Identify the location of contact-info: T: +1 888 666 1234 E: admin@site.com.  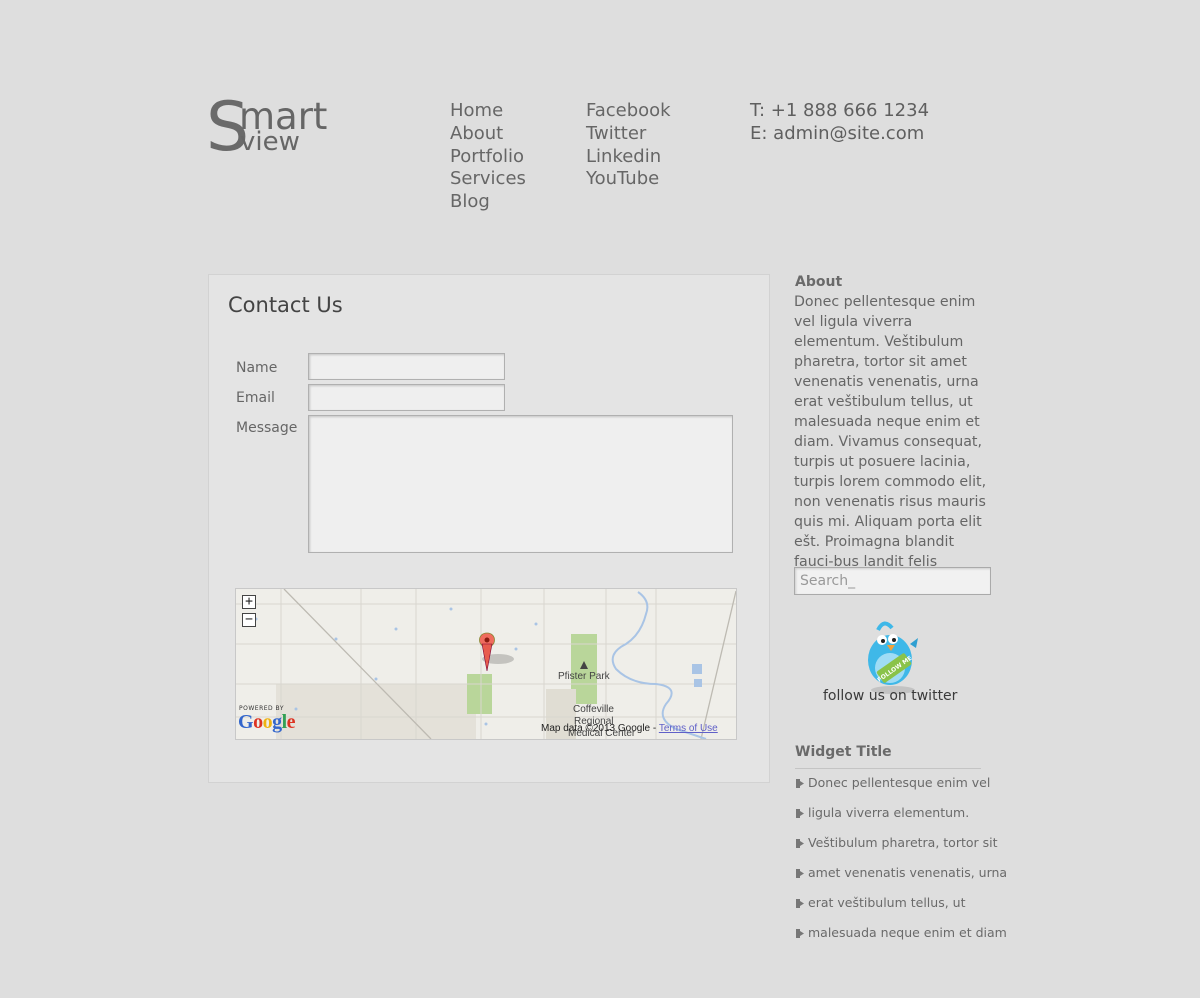
(839, 123).